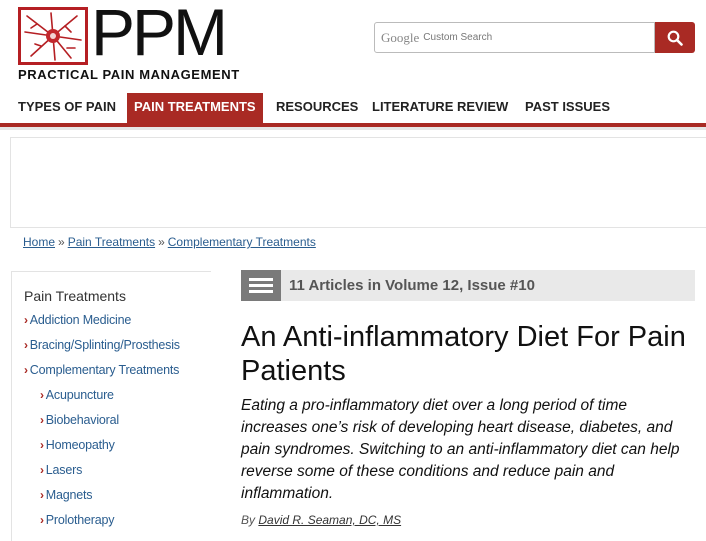 The height and width of the screenshot is (541, 706). I want to click on sidebar-item-addiction-medicine: › Addiction Medicine, so click(77, 320).